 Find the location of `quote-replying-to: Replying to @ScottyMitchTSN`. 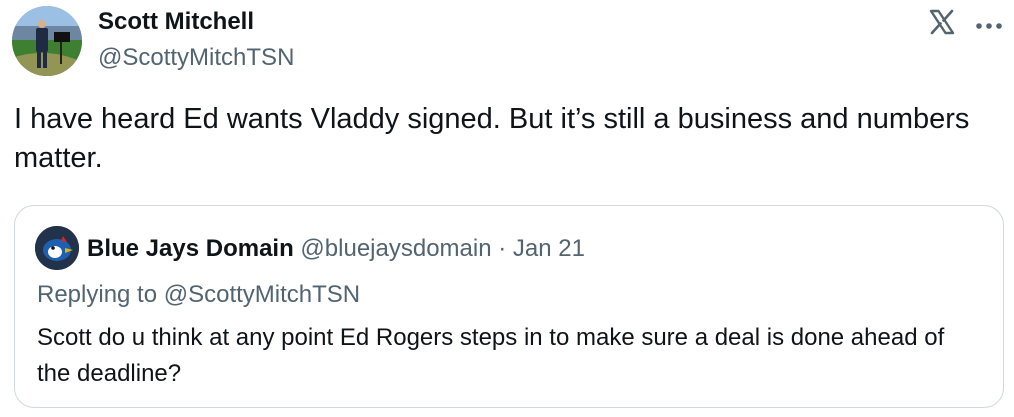

quote-replying-to: Replying to @ScottyMitchTSN is located at coordinates (199, 294).